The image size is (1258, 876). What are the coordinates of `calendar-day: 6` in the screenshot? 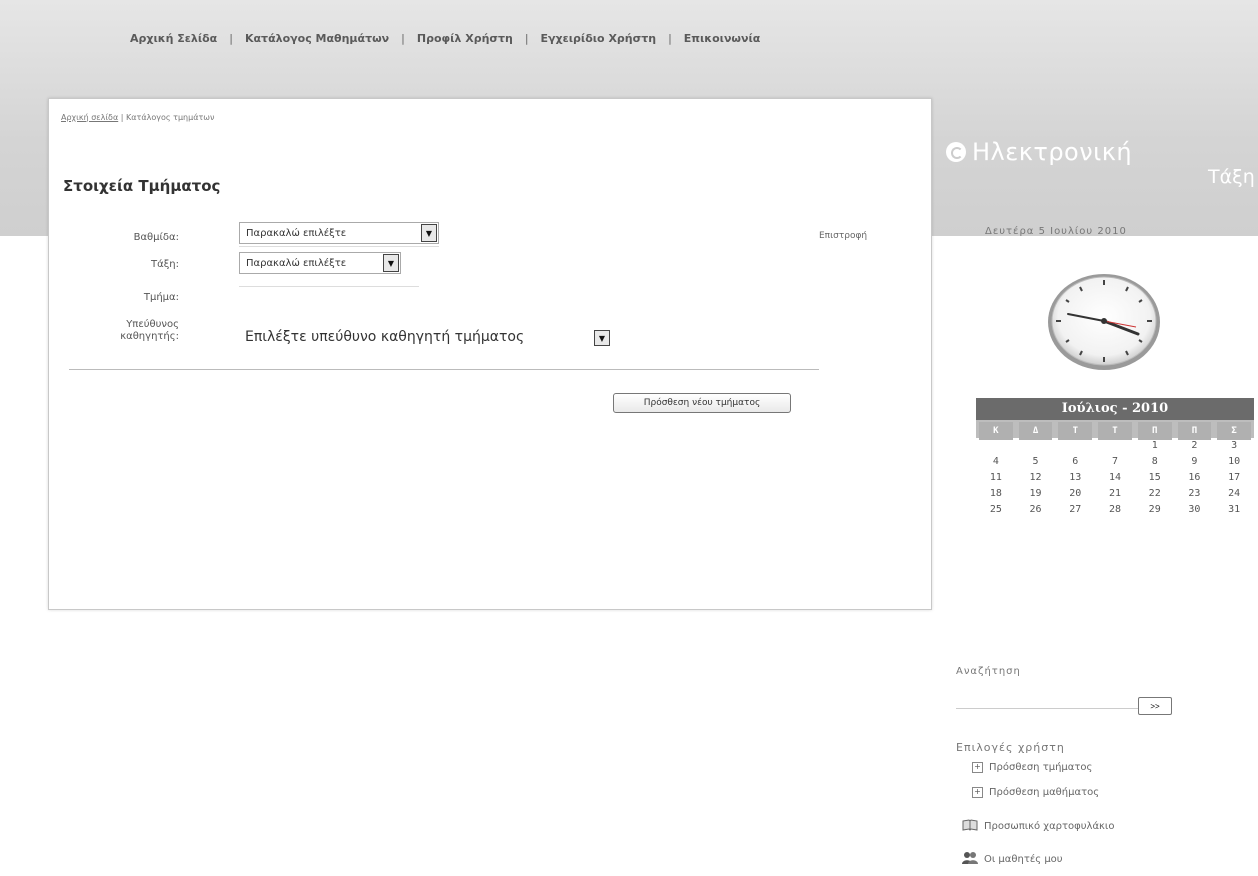 It's located at (1075, 462).